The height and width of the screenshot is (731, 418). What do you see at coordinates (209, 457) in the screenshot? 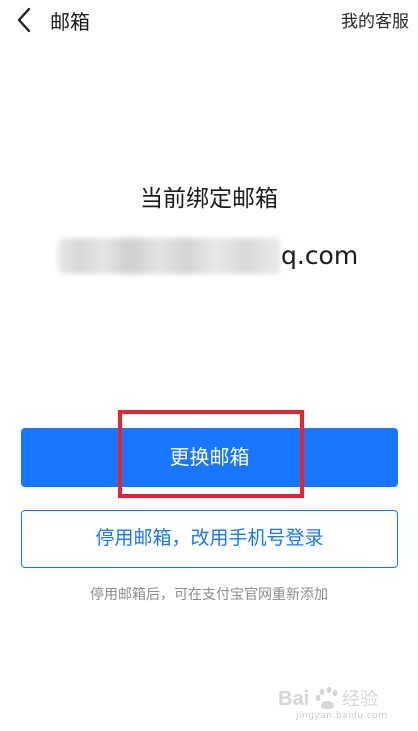
I see `change-email-button: 更换邮箱` at bounding box center [209, 457].